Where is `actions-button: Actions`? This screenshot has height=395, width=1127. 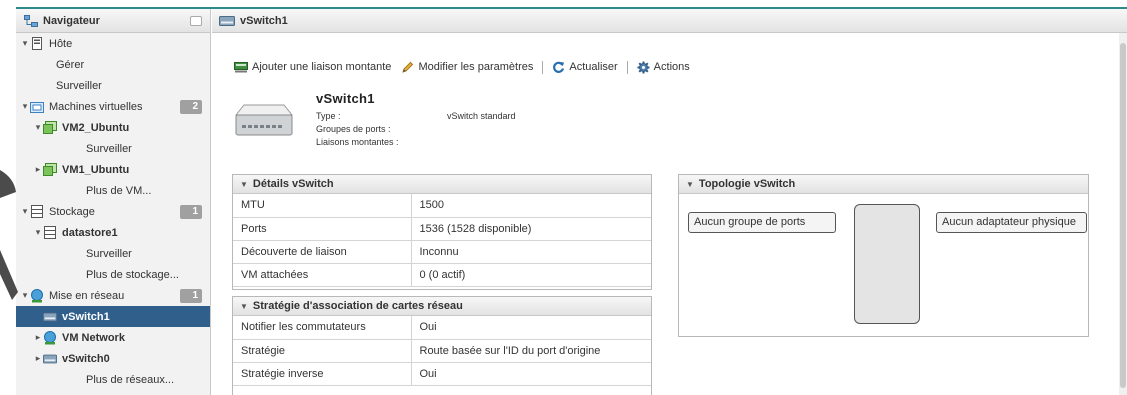
actions-button: Actions is located at coordinates (663, 67).